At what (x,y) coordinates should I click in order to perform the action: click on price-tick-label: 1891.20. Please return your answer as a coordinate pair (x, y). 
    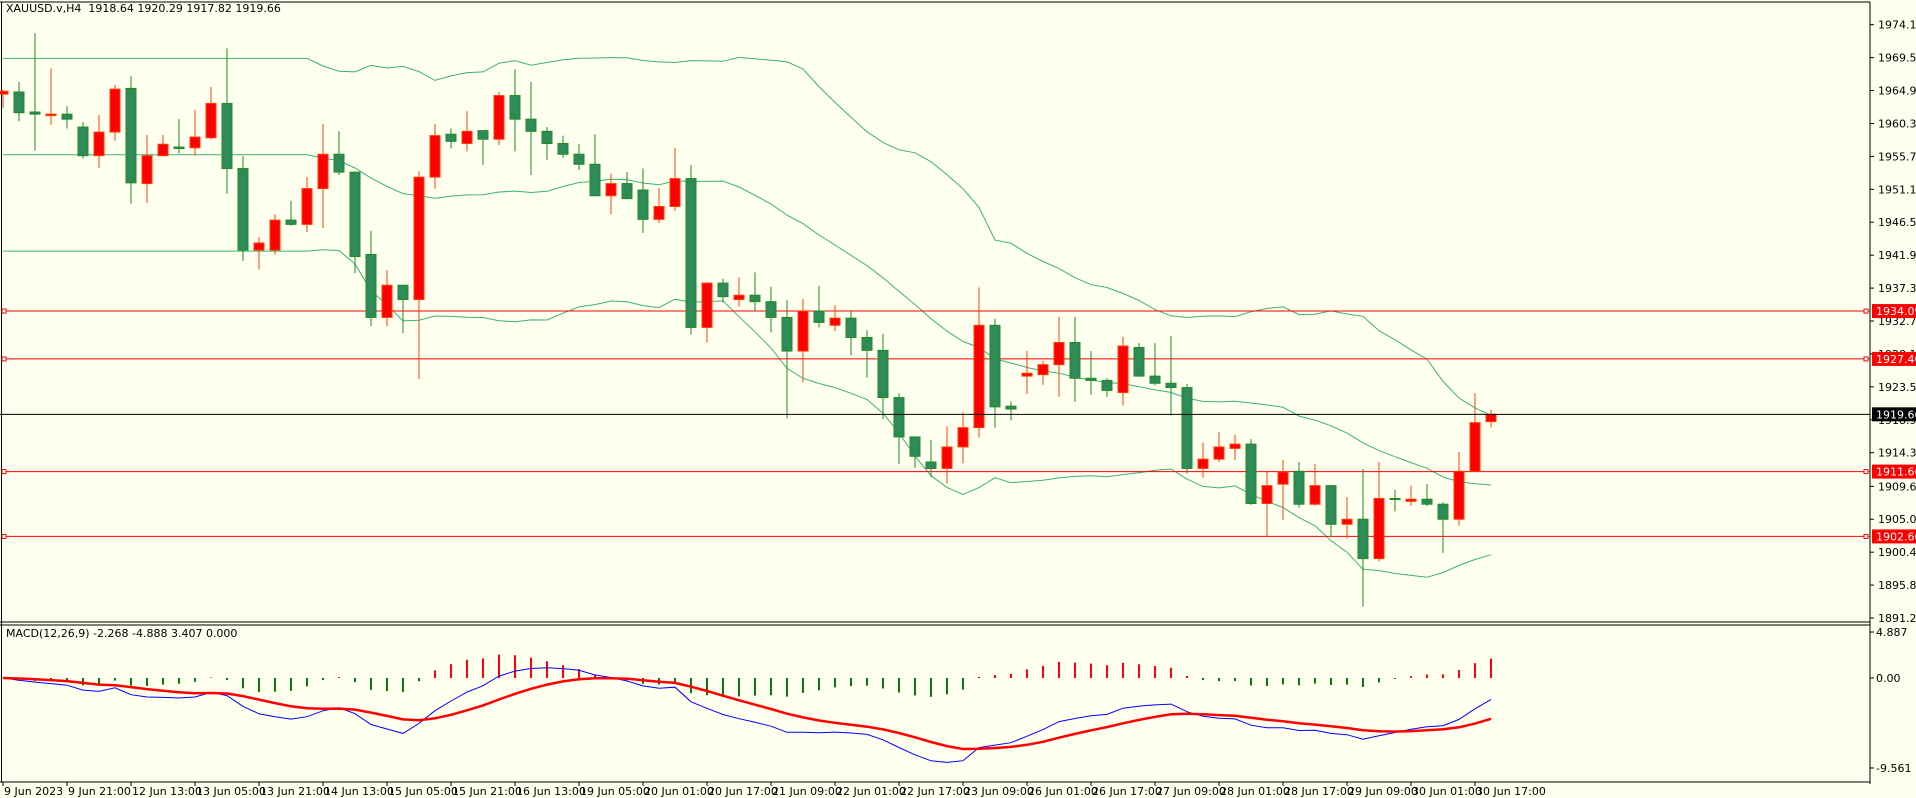
    Looking at the image, I should click on (1897, 618).